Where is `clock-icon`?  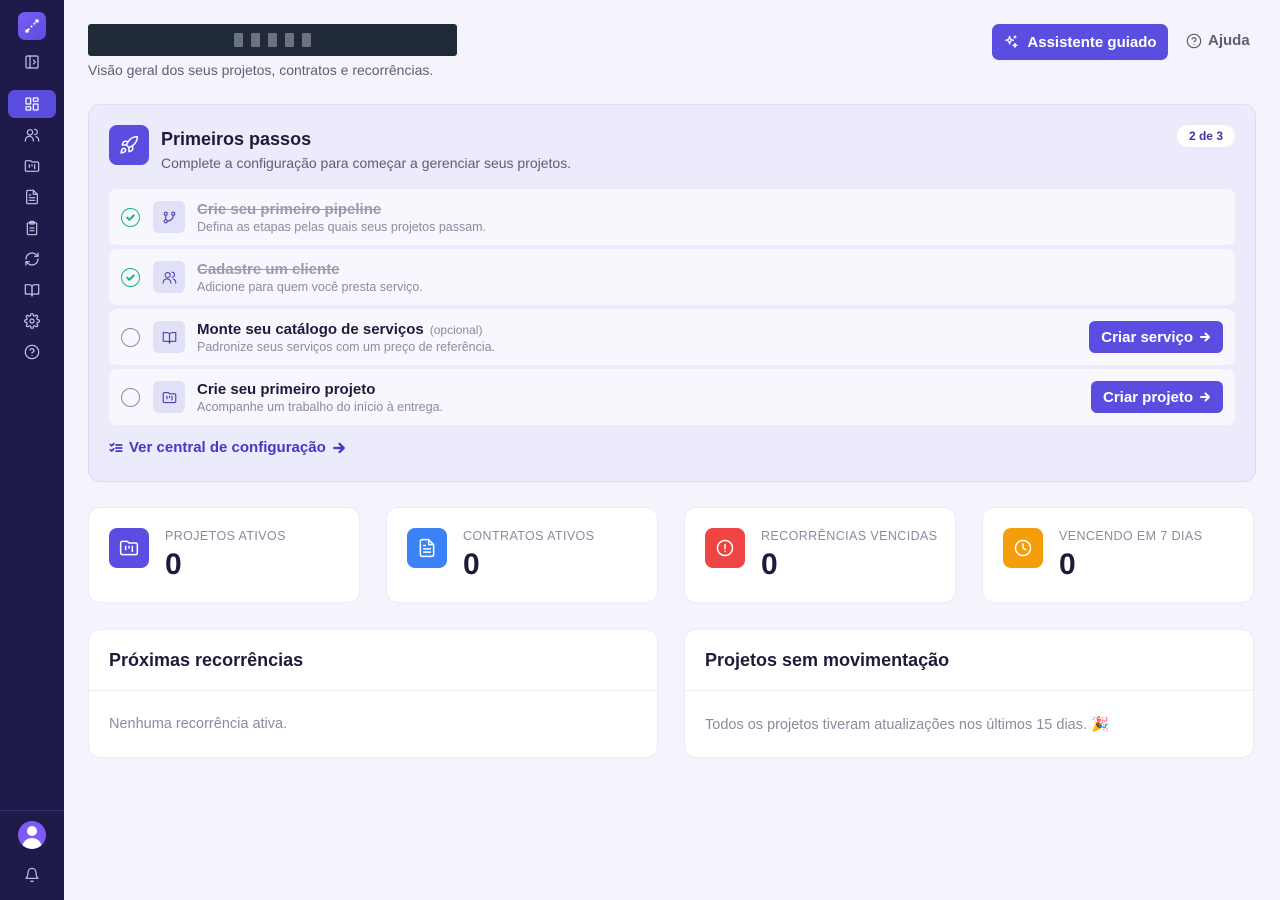 clock-icon is located at coordinates (1023, 548).